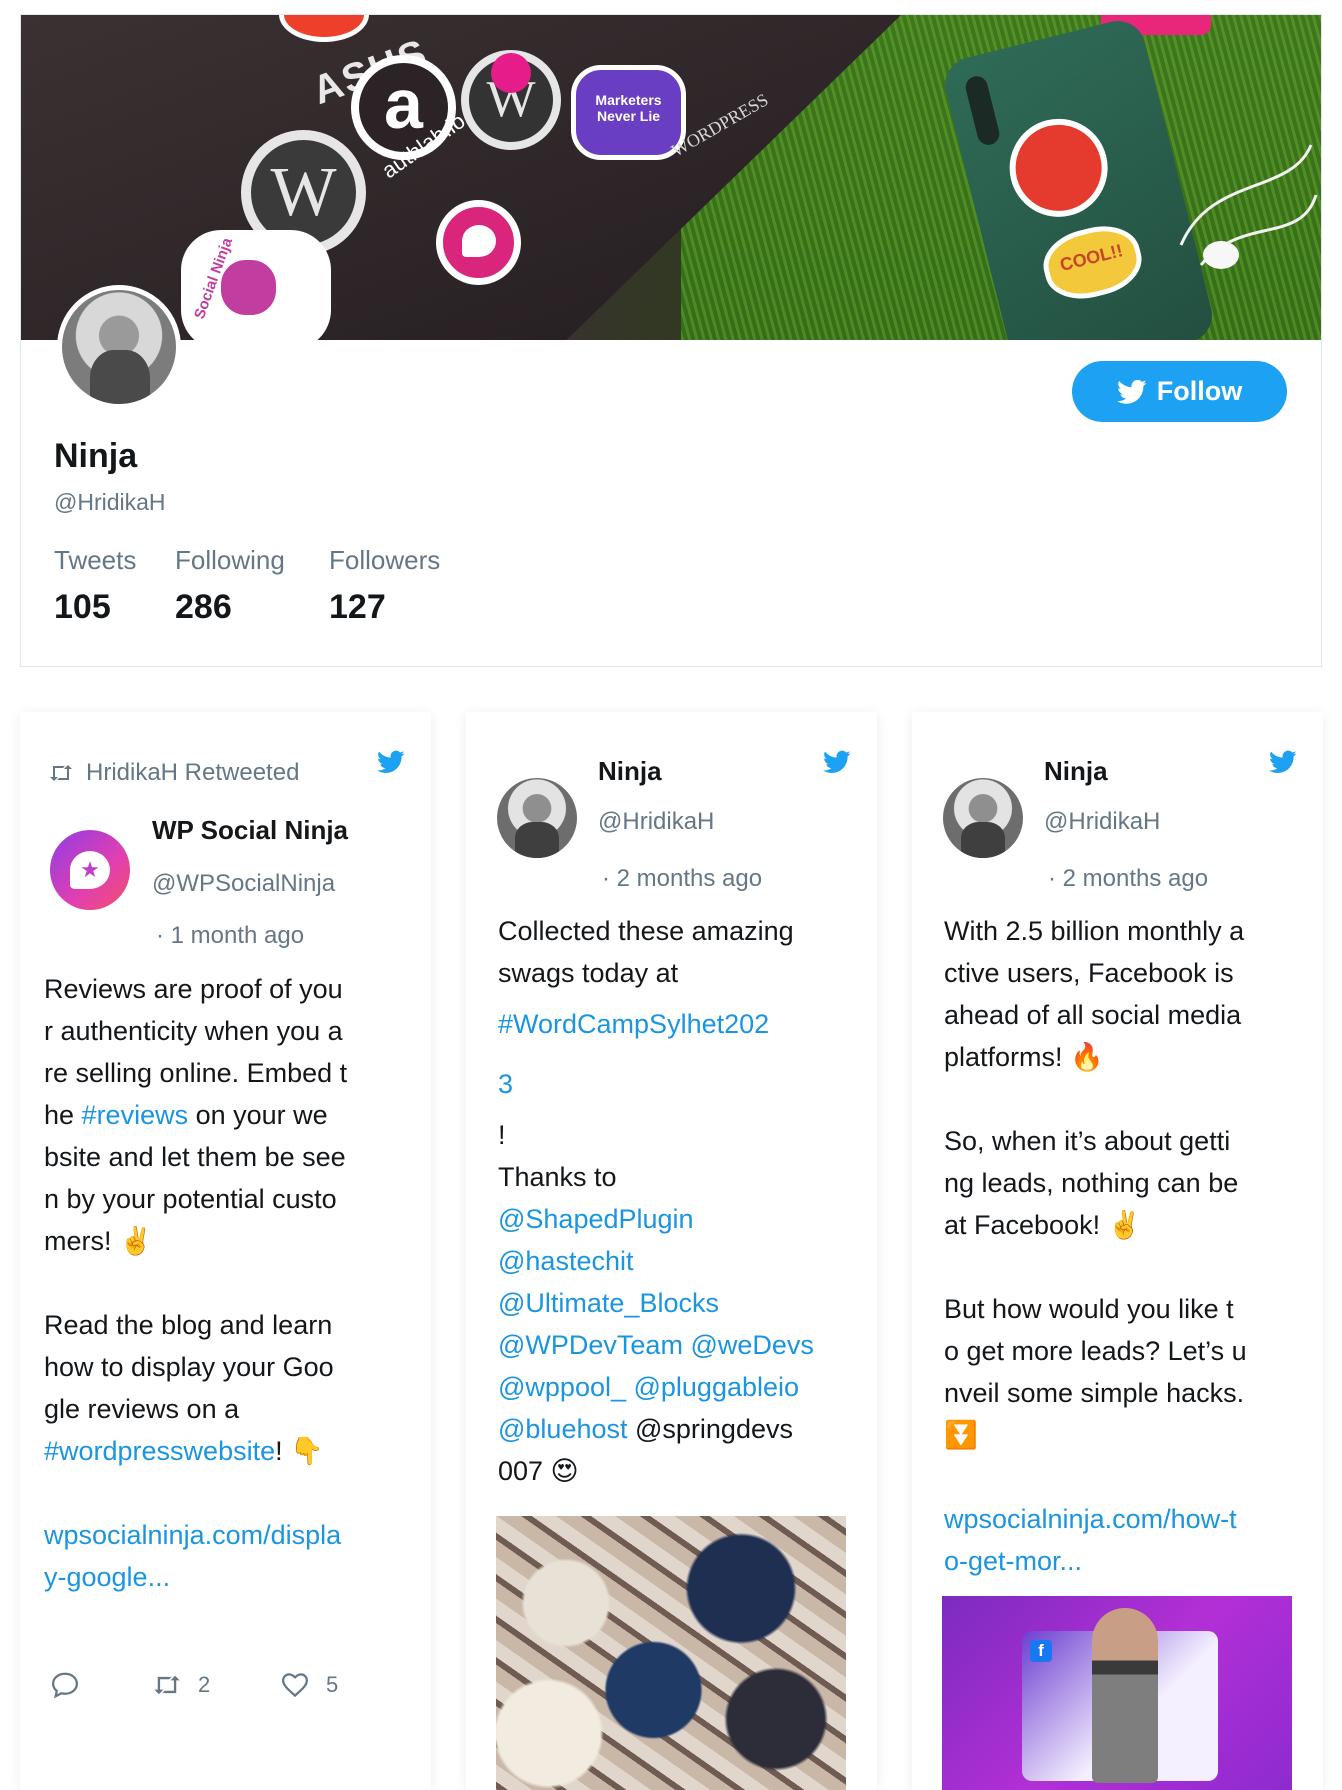 The height and width of the screenshot is (1790, 1342). What do you see at coordinates (95, 586) in the screenshot?
I see `stat-tweets: Tweets 105` at bounding box center [95, 586].